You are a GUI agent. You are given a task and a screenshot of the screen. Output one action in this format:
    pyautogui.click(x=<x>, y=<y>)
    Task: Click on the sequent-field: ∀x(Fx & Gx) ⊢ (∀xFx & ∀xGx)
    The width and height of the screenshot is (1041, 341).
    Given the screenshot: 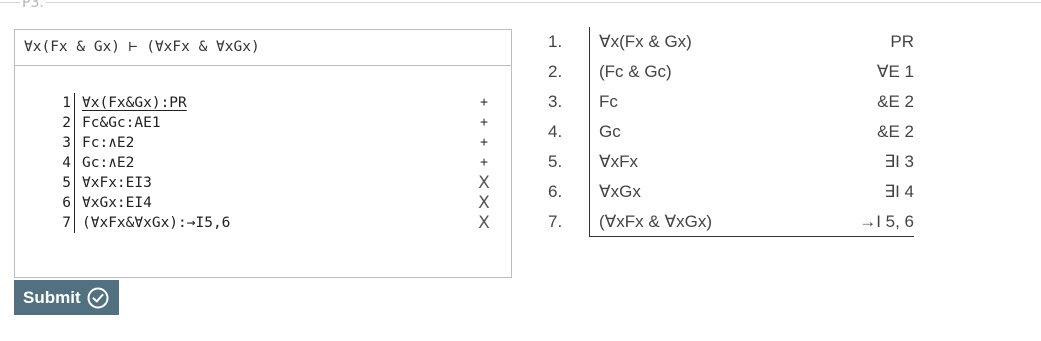 What is the action you would take?
    pyautogui.click(x=263, y=48)
    